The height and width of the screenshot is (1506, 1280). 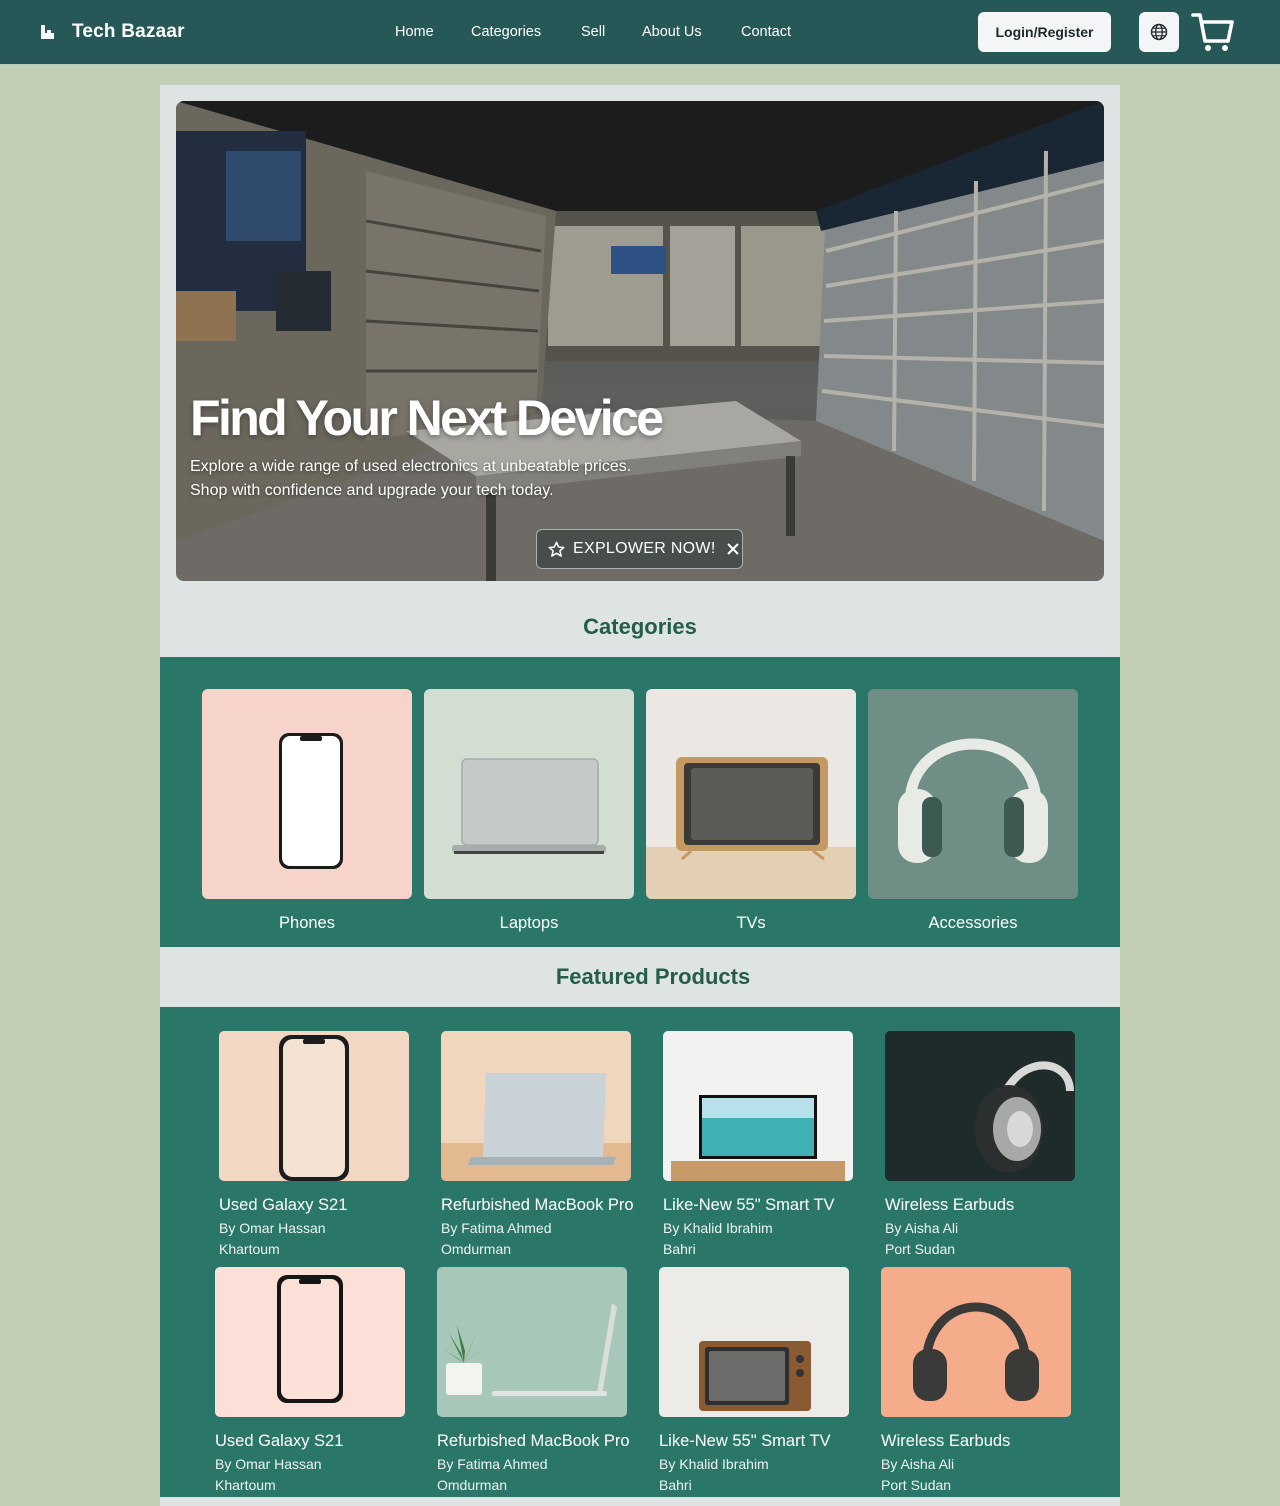 What do you see at coordinates (593, 32) in the screenshot?
I see `nav-sell: Sell` at bounding box center [593, 32].